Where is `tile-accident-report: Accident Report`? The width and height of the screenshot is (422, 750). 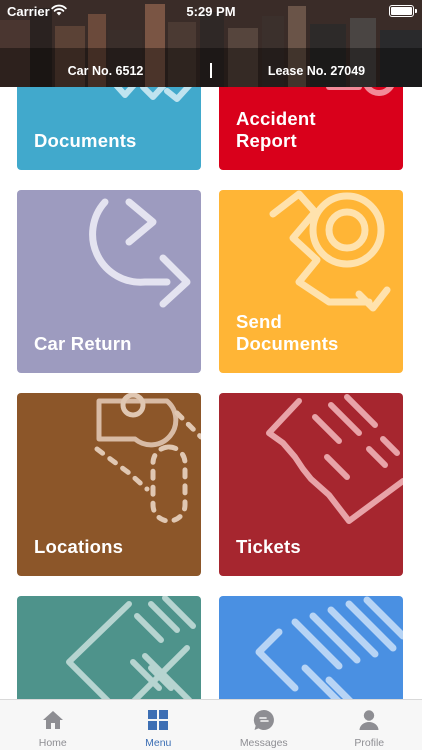 tile-accident-report: Accident Report is located at coordinates (311, 128).